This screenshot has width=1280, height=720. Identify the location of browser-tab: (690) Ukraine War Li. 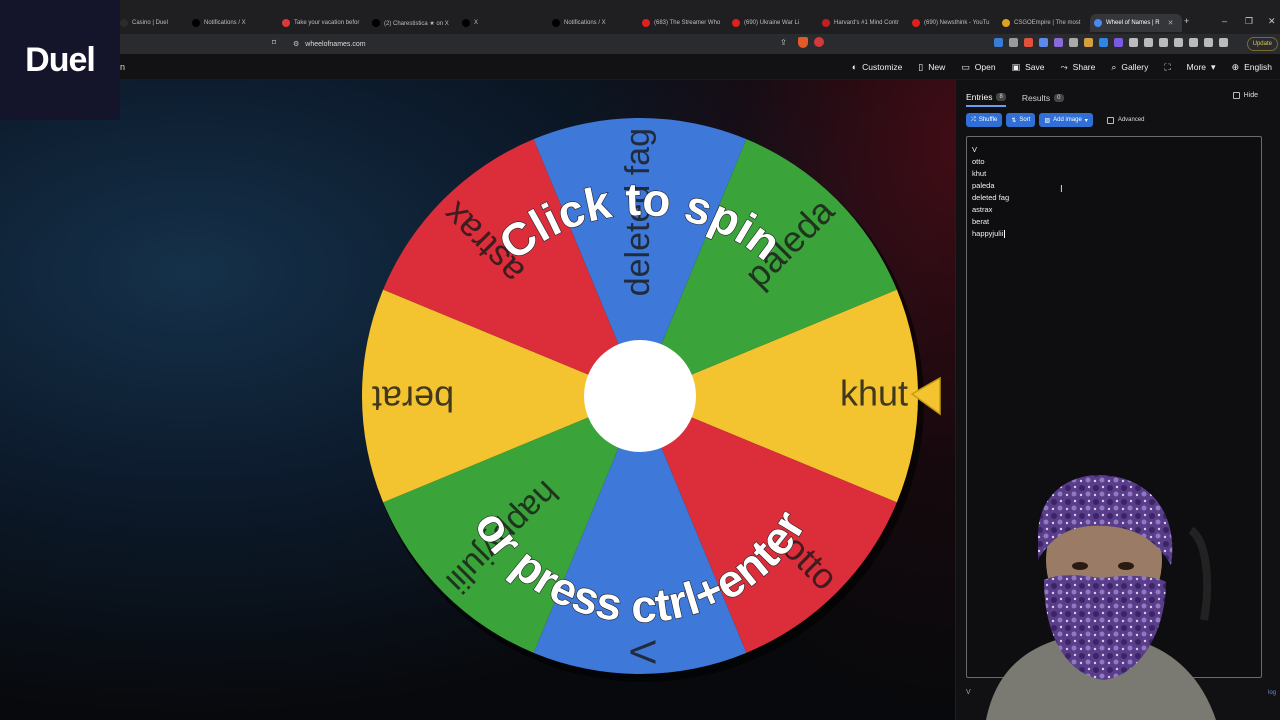
(775, 23).